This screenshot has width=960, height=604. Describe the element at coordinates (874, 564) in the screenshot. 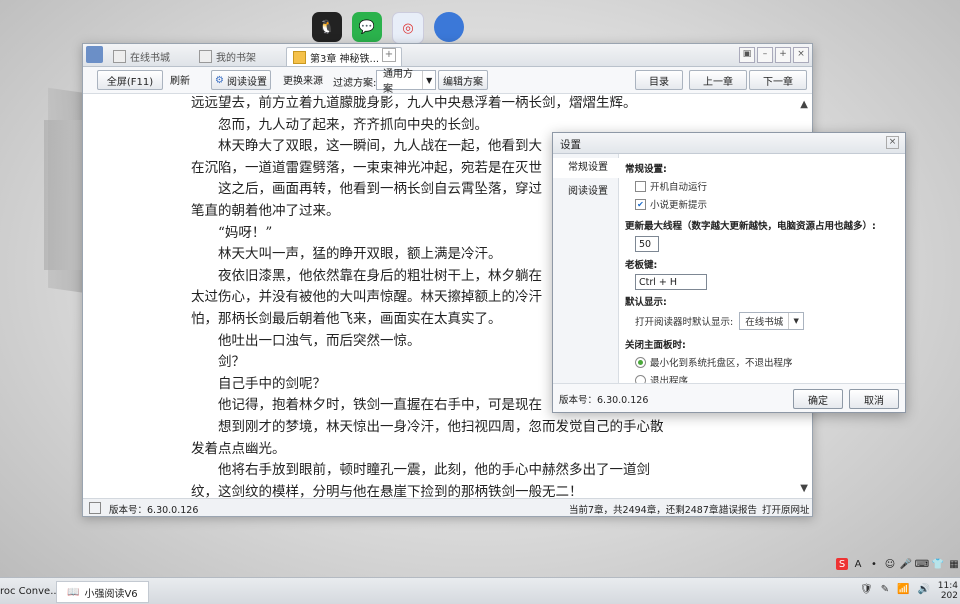

I see `punctuation-icon: •` at that location.